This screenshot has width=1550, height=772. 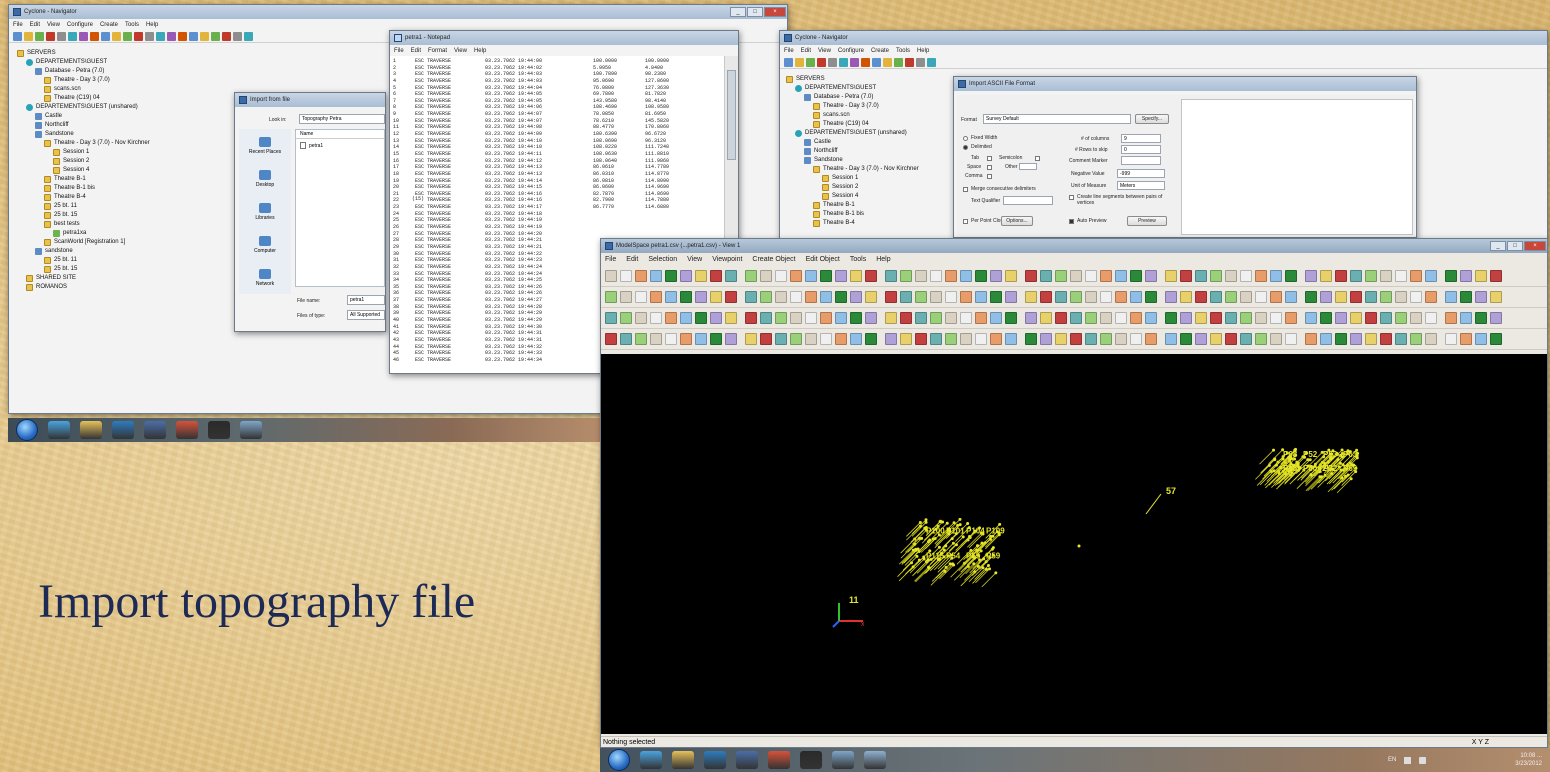 What do you see at coordinates (53, 25) in the screenshot?
I see `menu-item: View` at bounding box center [53, 25].